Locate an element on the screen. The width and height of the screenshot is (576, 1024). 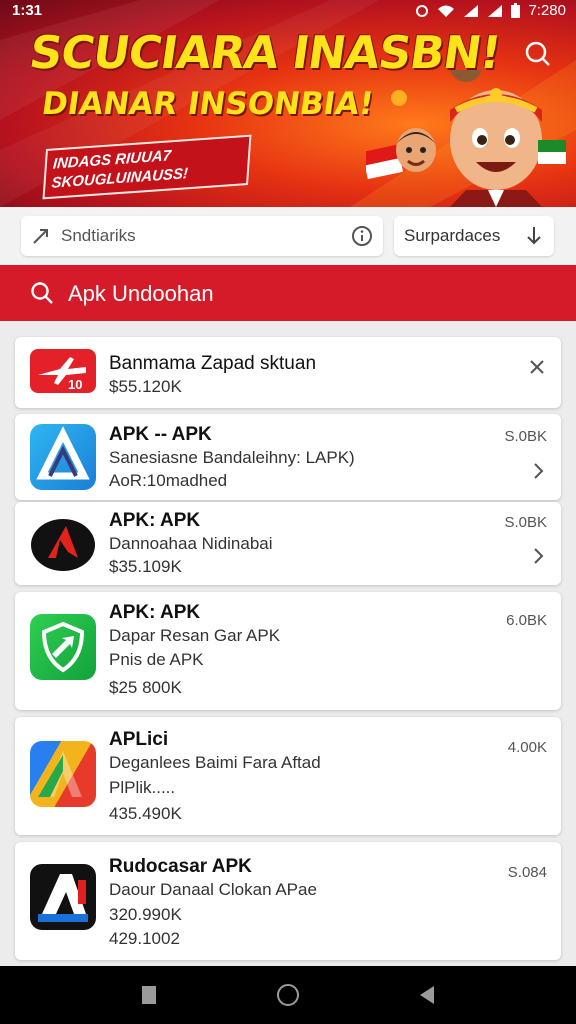
filter-bar: Sndtiariks Surpardaces is located at coordinates (288, 236).